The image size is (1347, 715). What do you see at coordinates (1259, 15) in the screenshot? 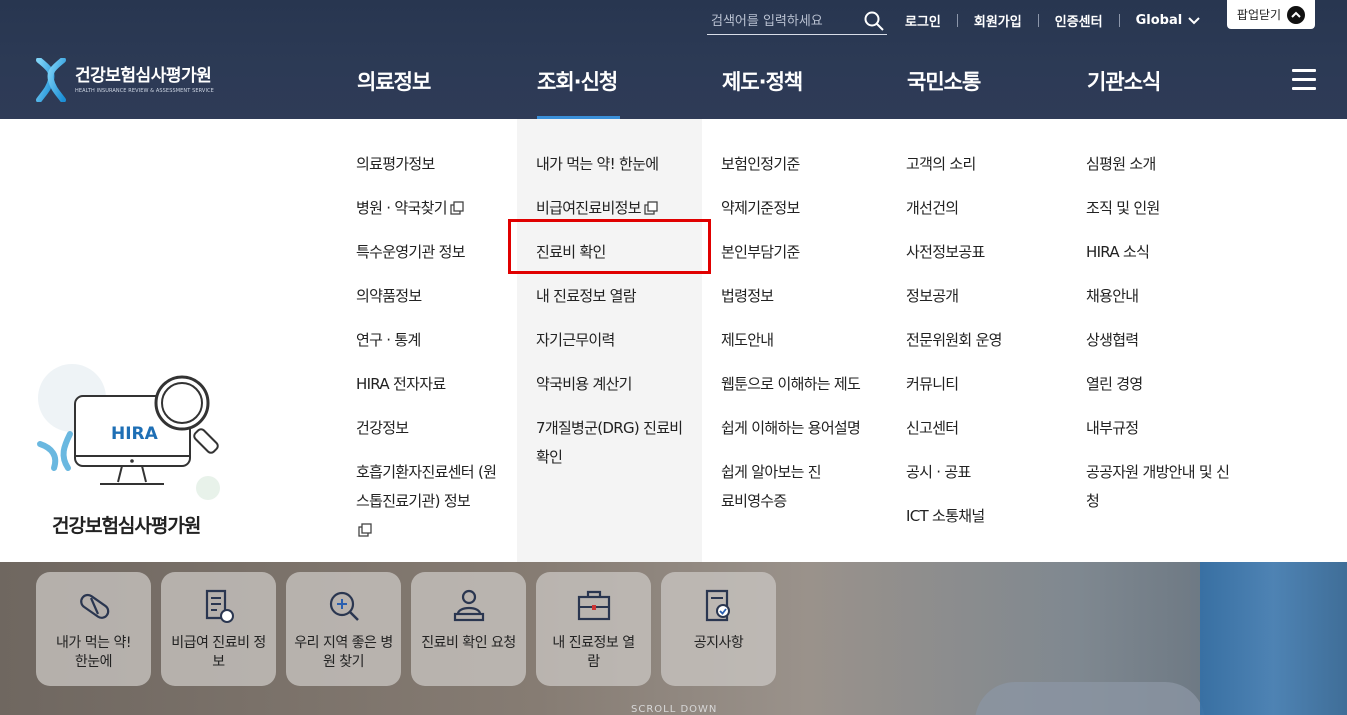
I see `popup-close-label: 팝업닫기` at bounding box center [1259, 15].